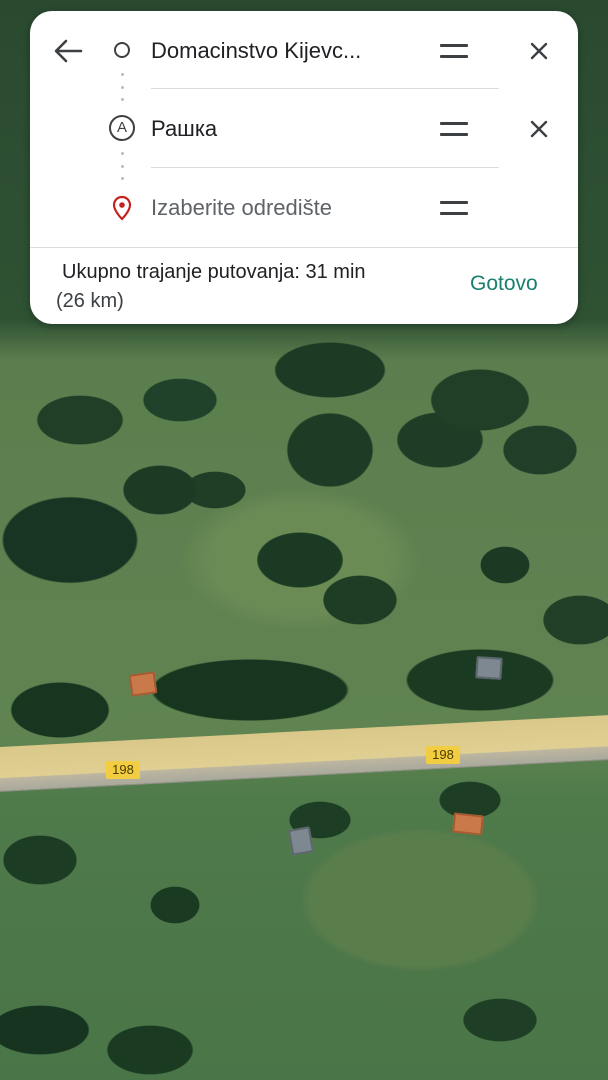 Image resolution: width=608 pixels, height=1080 pixels. I want to click on remove-stop-button, so click(539, 129).